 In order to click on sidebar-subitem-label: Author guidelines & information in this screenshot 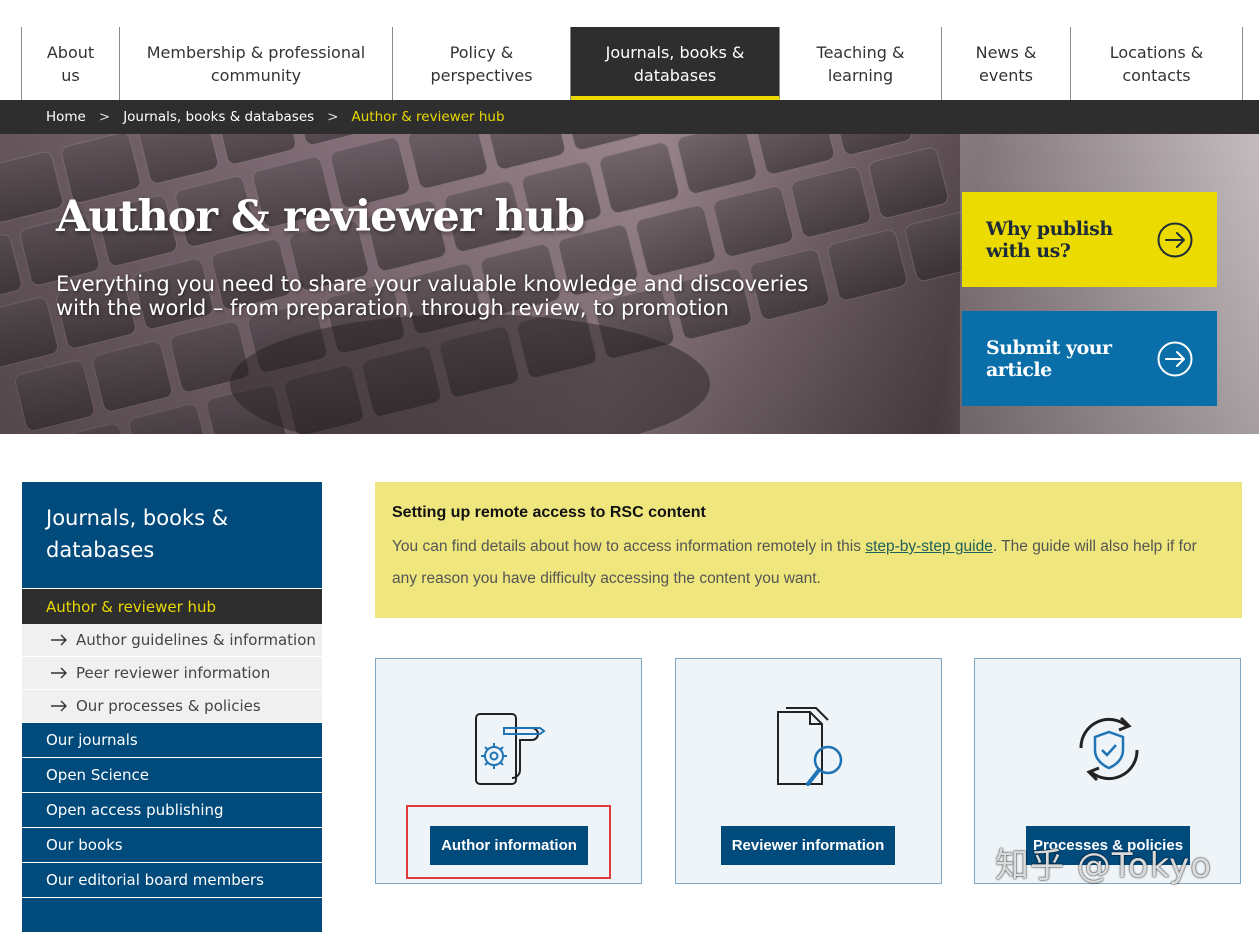, I will do `click(196, 640)`.